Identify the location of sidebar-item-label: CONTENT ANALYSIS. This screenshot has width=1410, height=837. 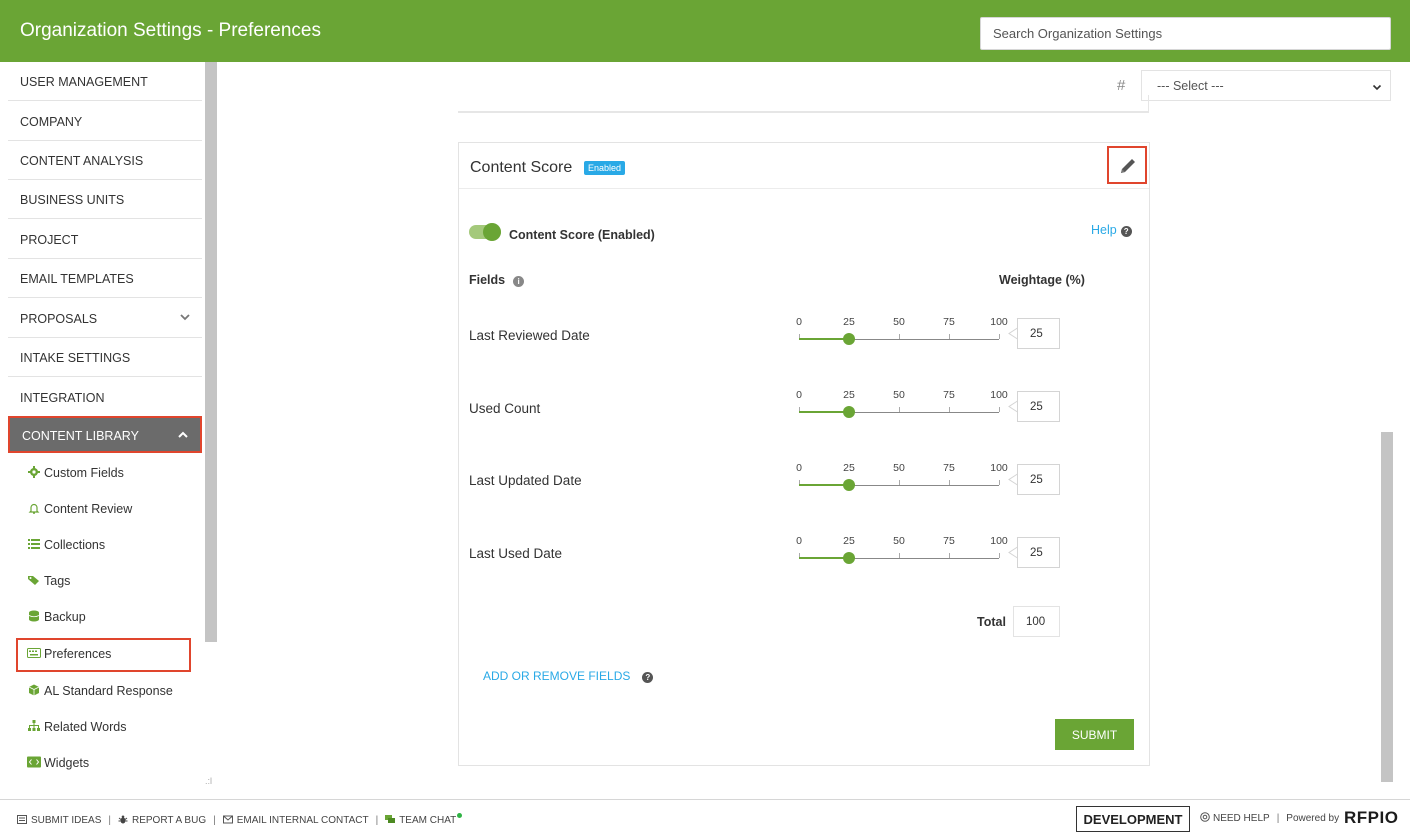
(82, 161).